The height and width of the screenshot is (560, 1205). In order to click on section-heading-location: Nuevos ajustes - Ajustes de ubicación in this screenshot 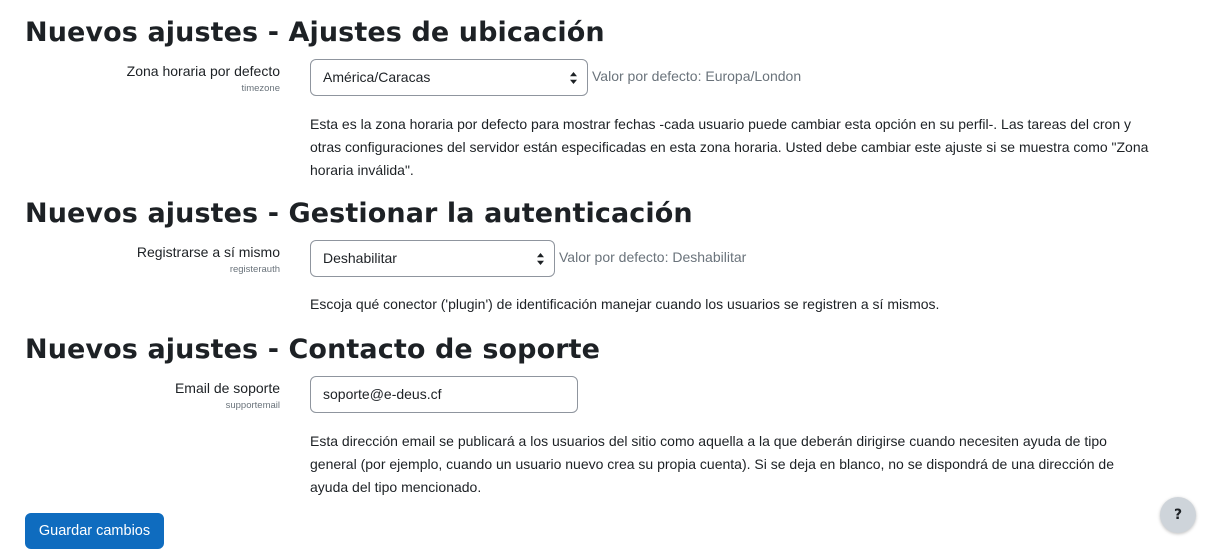, I will do `click(315, 32)`.